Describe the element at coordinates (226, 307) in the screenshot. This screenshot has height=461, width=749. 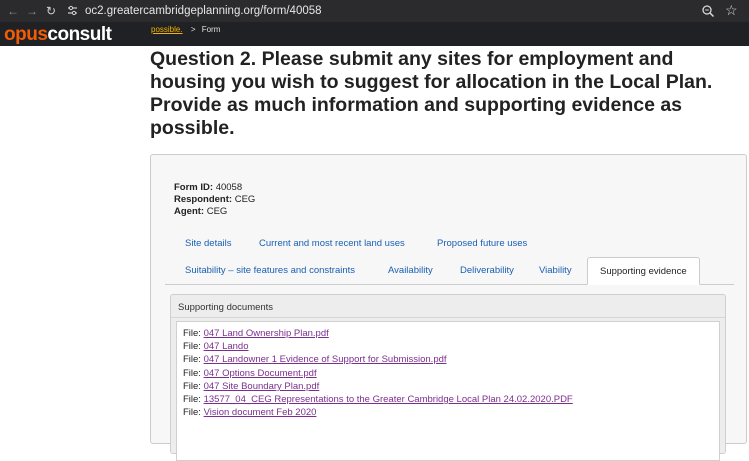
I see `supporting-documents-heading: Supporting documents` at that location.